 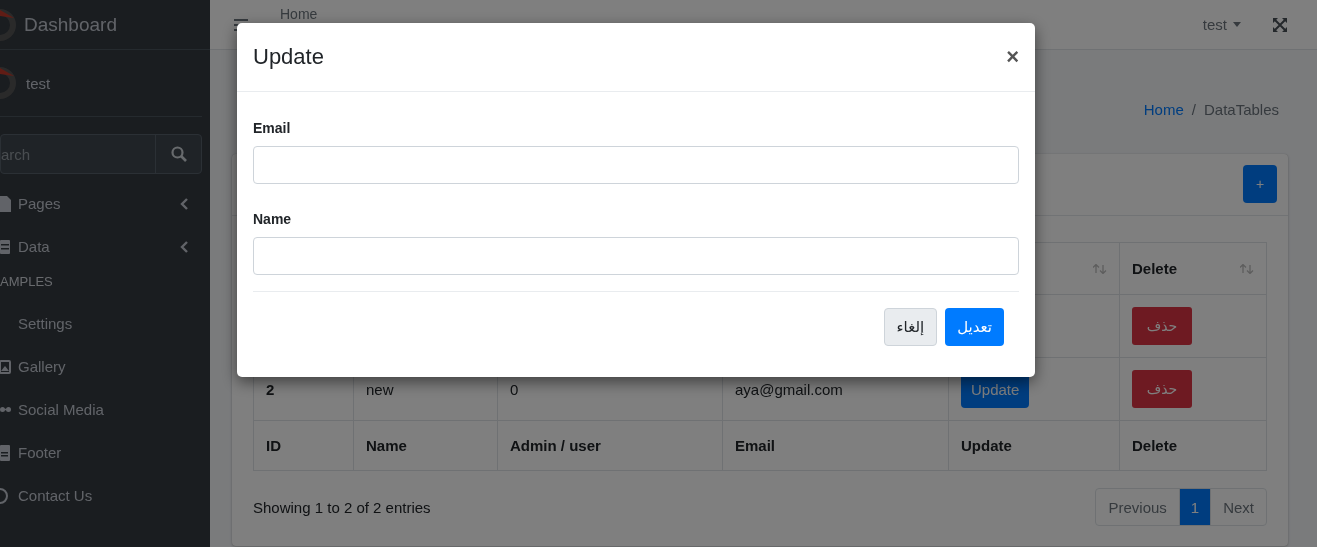 What do you see at coordinates (386, 445) in the screenshot?
I see `column-footer: Name` at bounding box center [386, 445].